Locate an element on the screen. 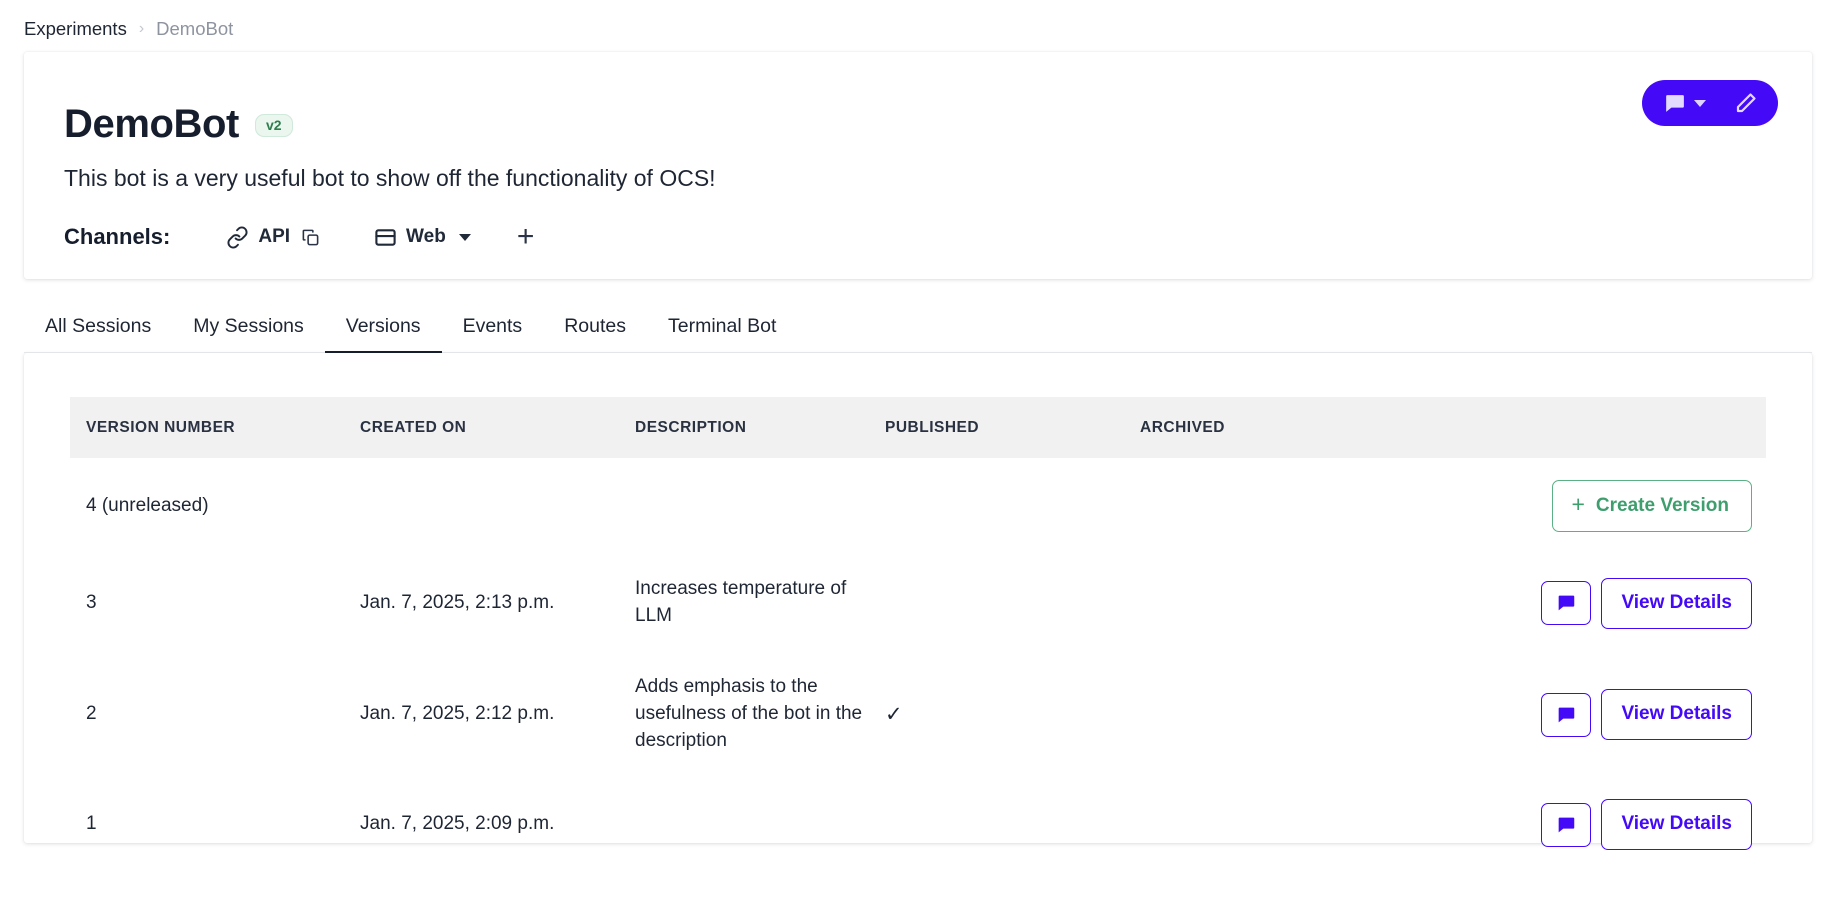 This screenshot has width=1836, height=902. browser-window-icon is located at coordinates (385, 237).